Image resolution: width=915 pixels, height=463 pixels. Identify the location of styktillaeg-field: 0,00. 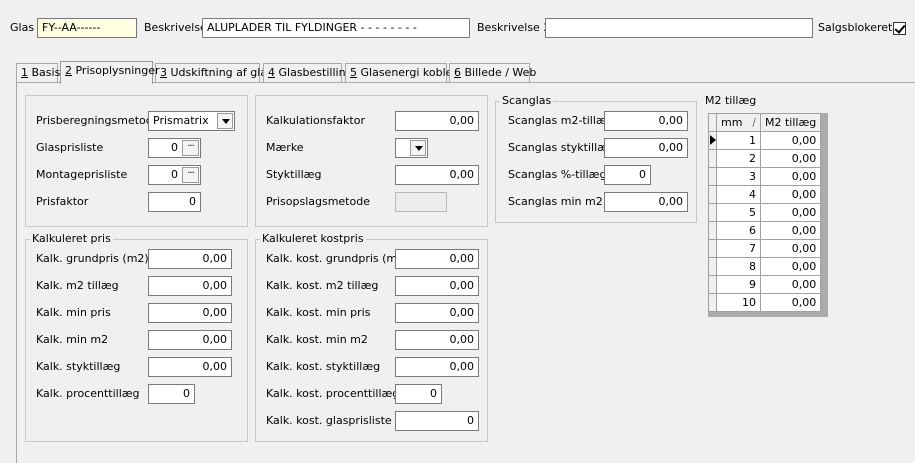
(437, 175).